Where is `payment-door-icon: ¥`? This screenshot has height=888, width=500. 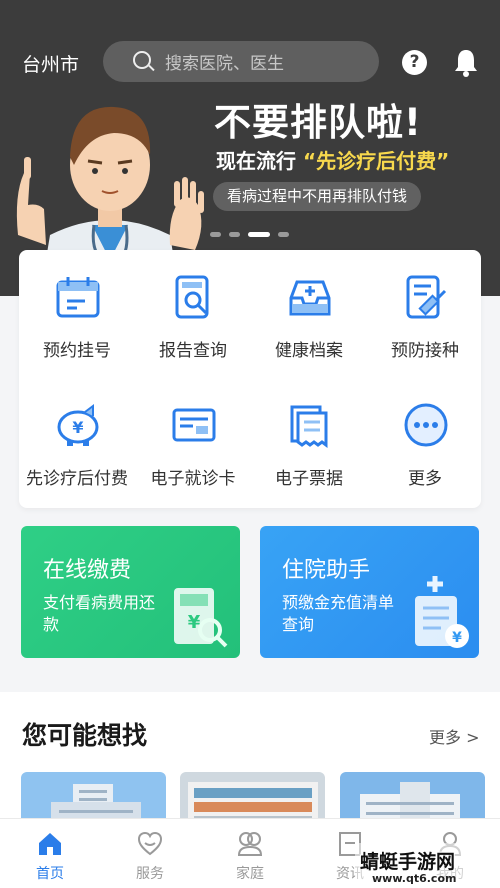 payment-door-icon: ¥ is located at coordinates (201, 618).